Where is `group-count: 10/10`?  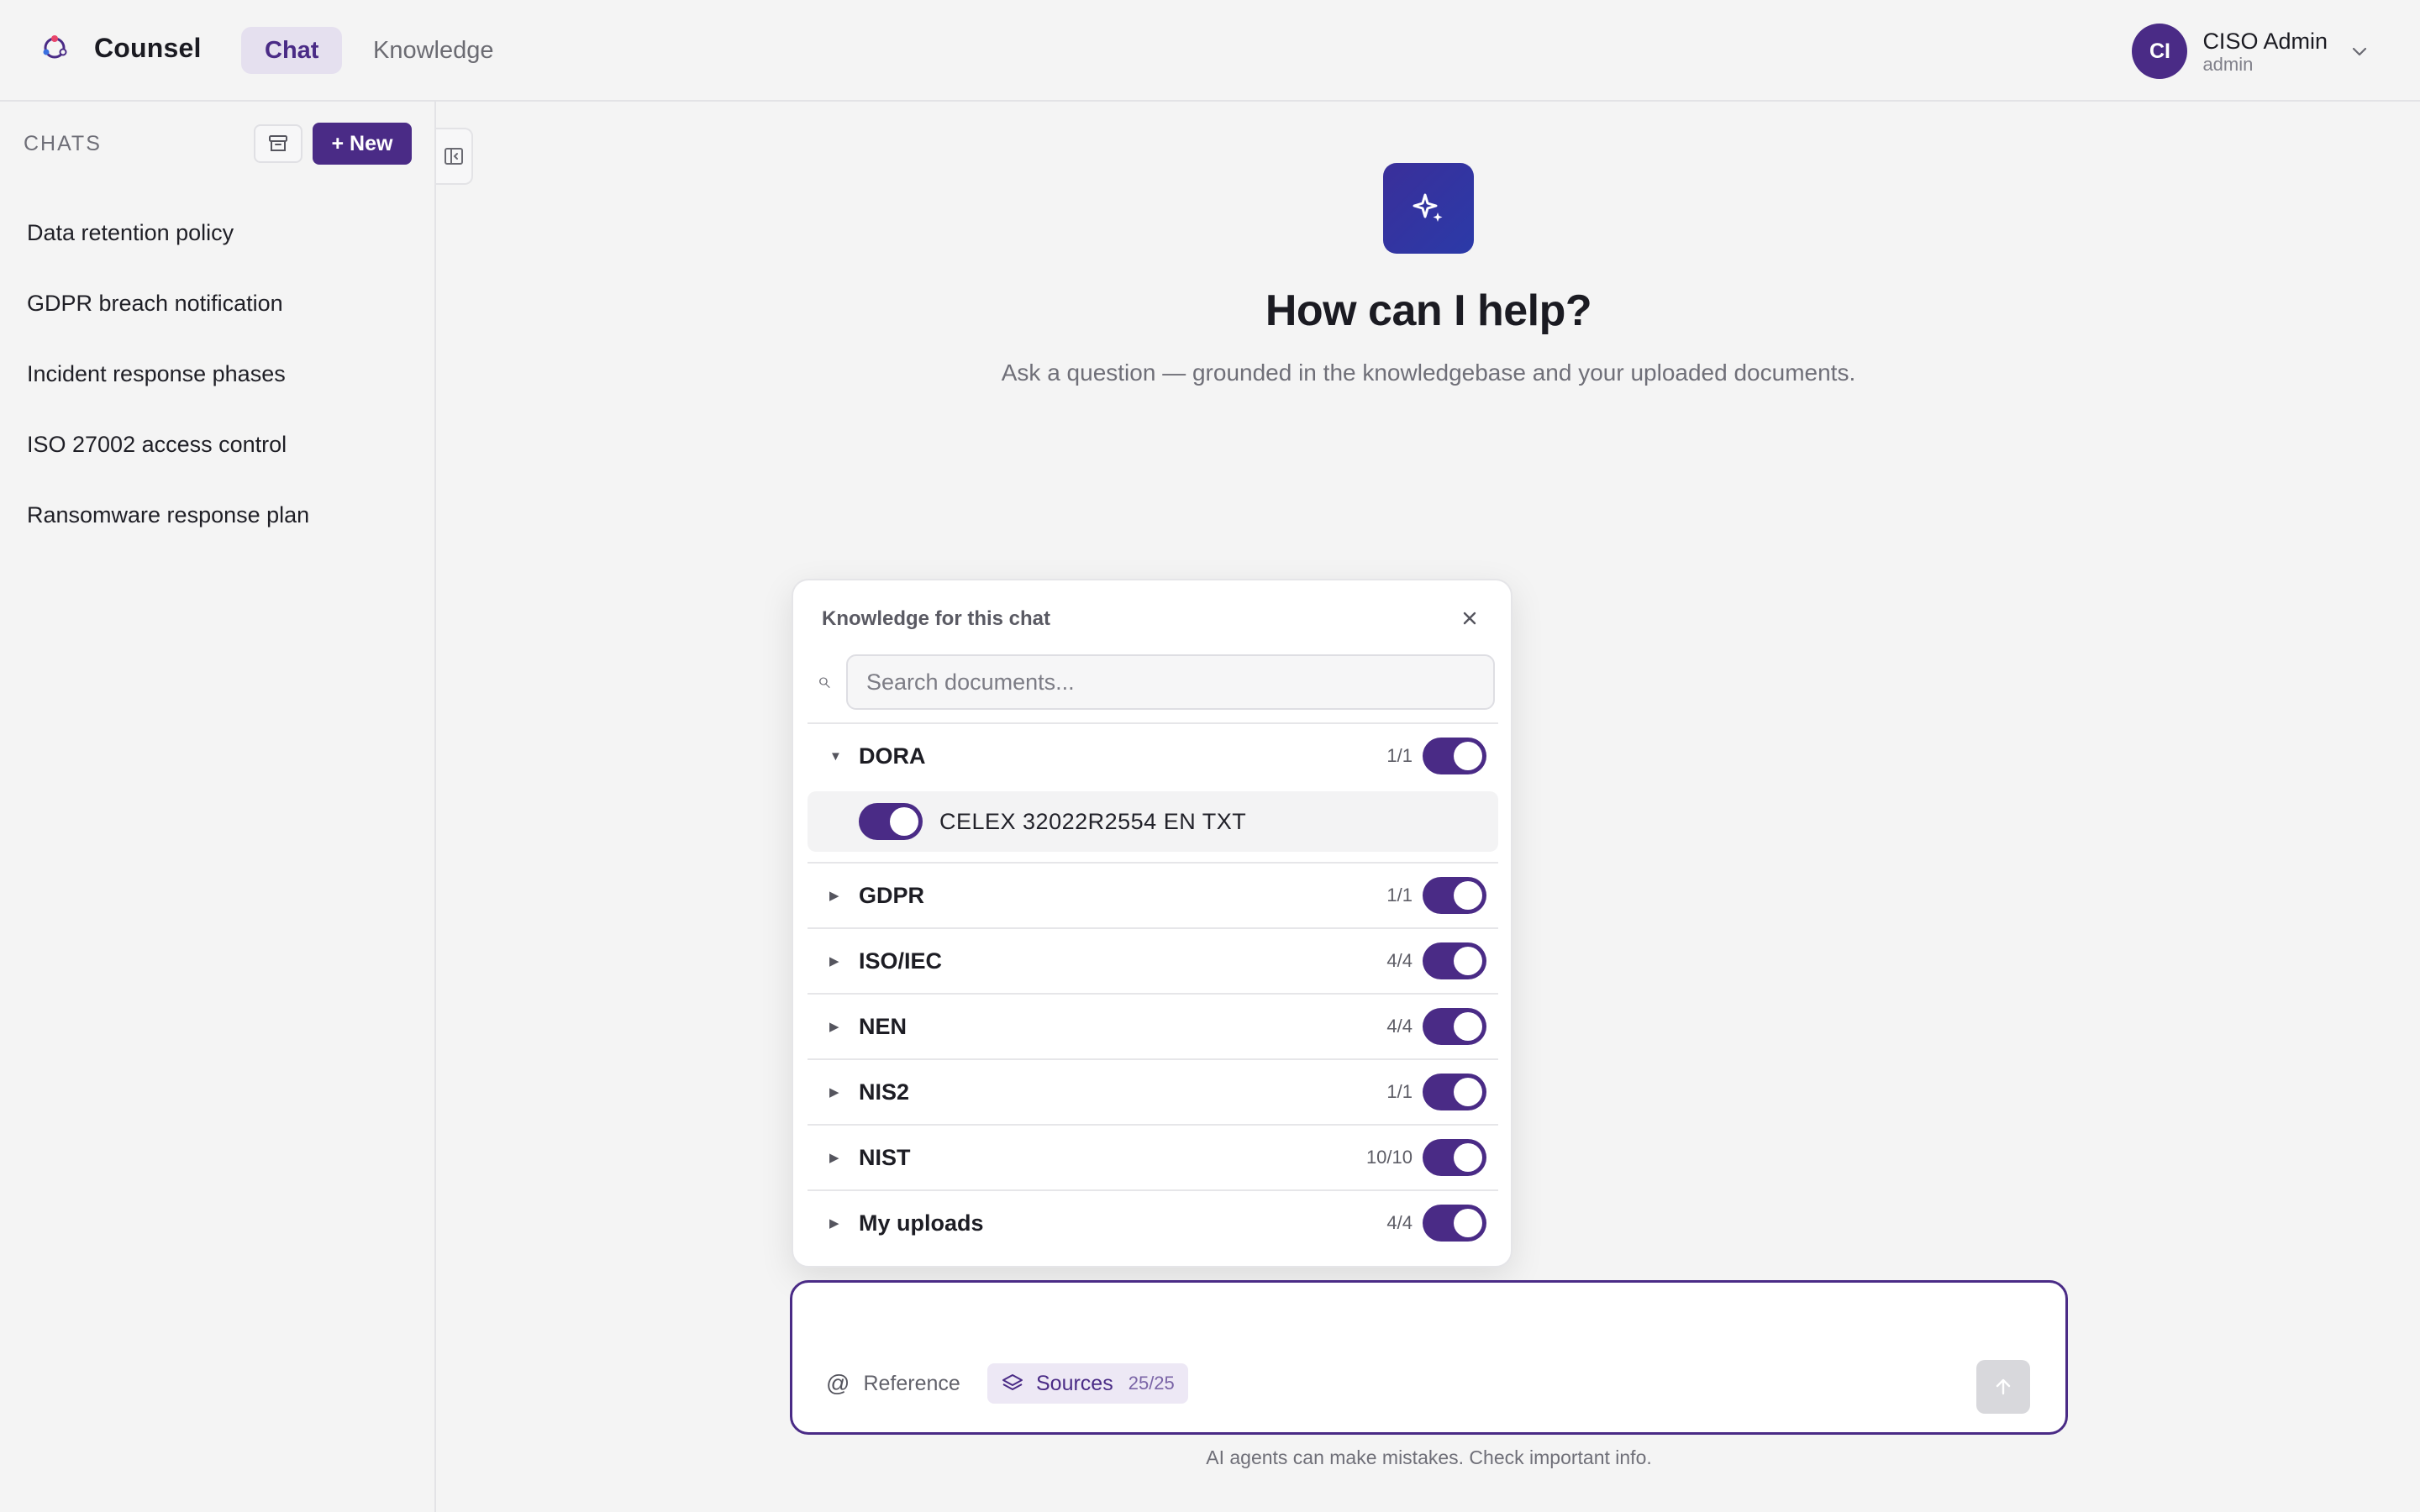 group-count: 10/10 is located at coordinates (1389, 1157).